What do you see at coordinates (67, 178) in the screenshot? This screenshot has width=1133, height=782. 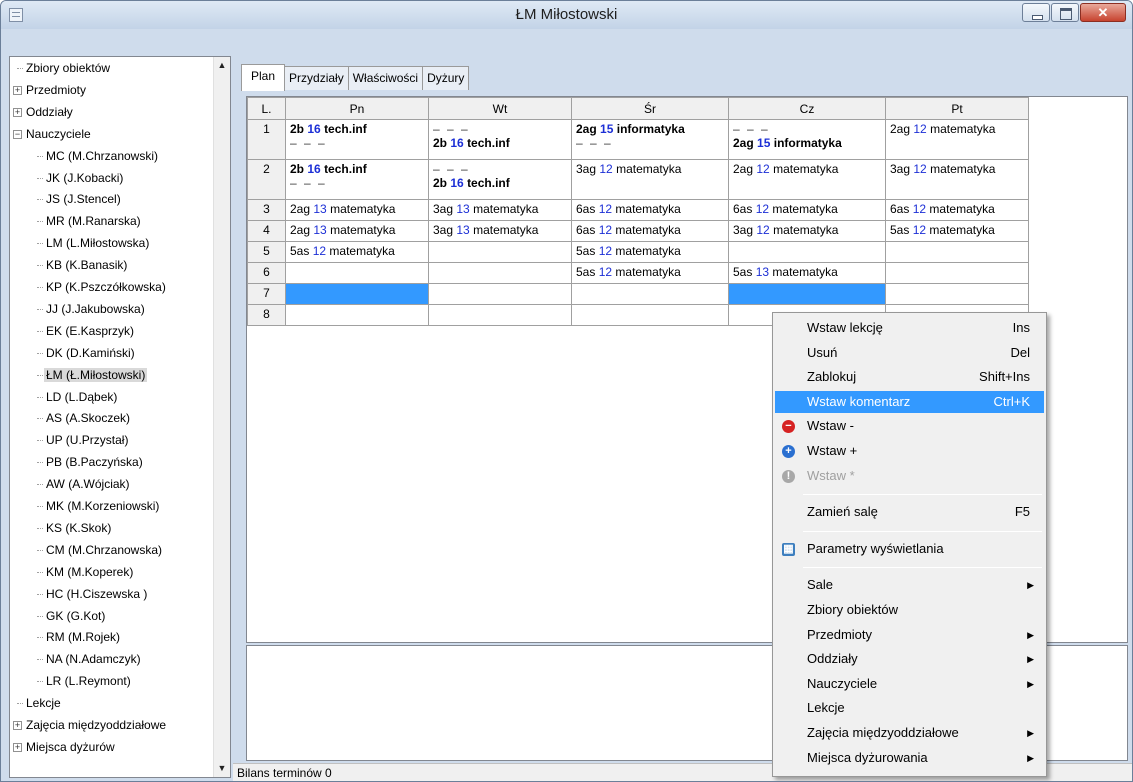 I see `tree-item: JK (J.Kobacki)` at bounding box center [67, 178].